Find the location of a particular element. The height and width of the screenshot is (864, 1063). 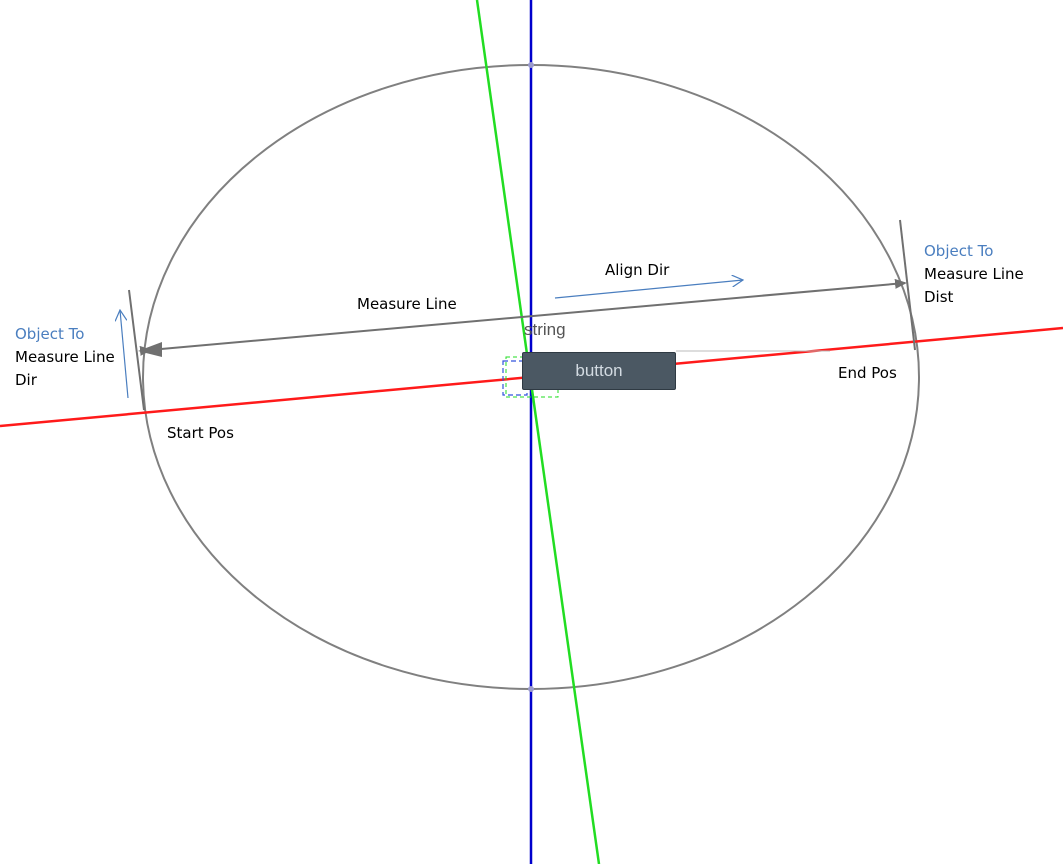

right-object-to-label: Object To is located at coordinates (959, 251).